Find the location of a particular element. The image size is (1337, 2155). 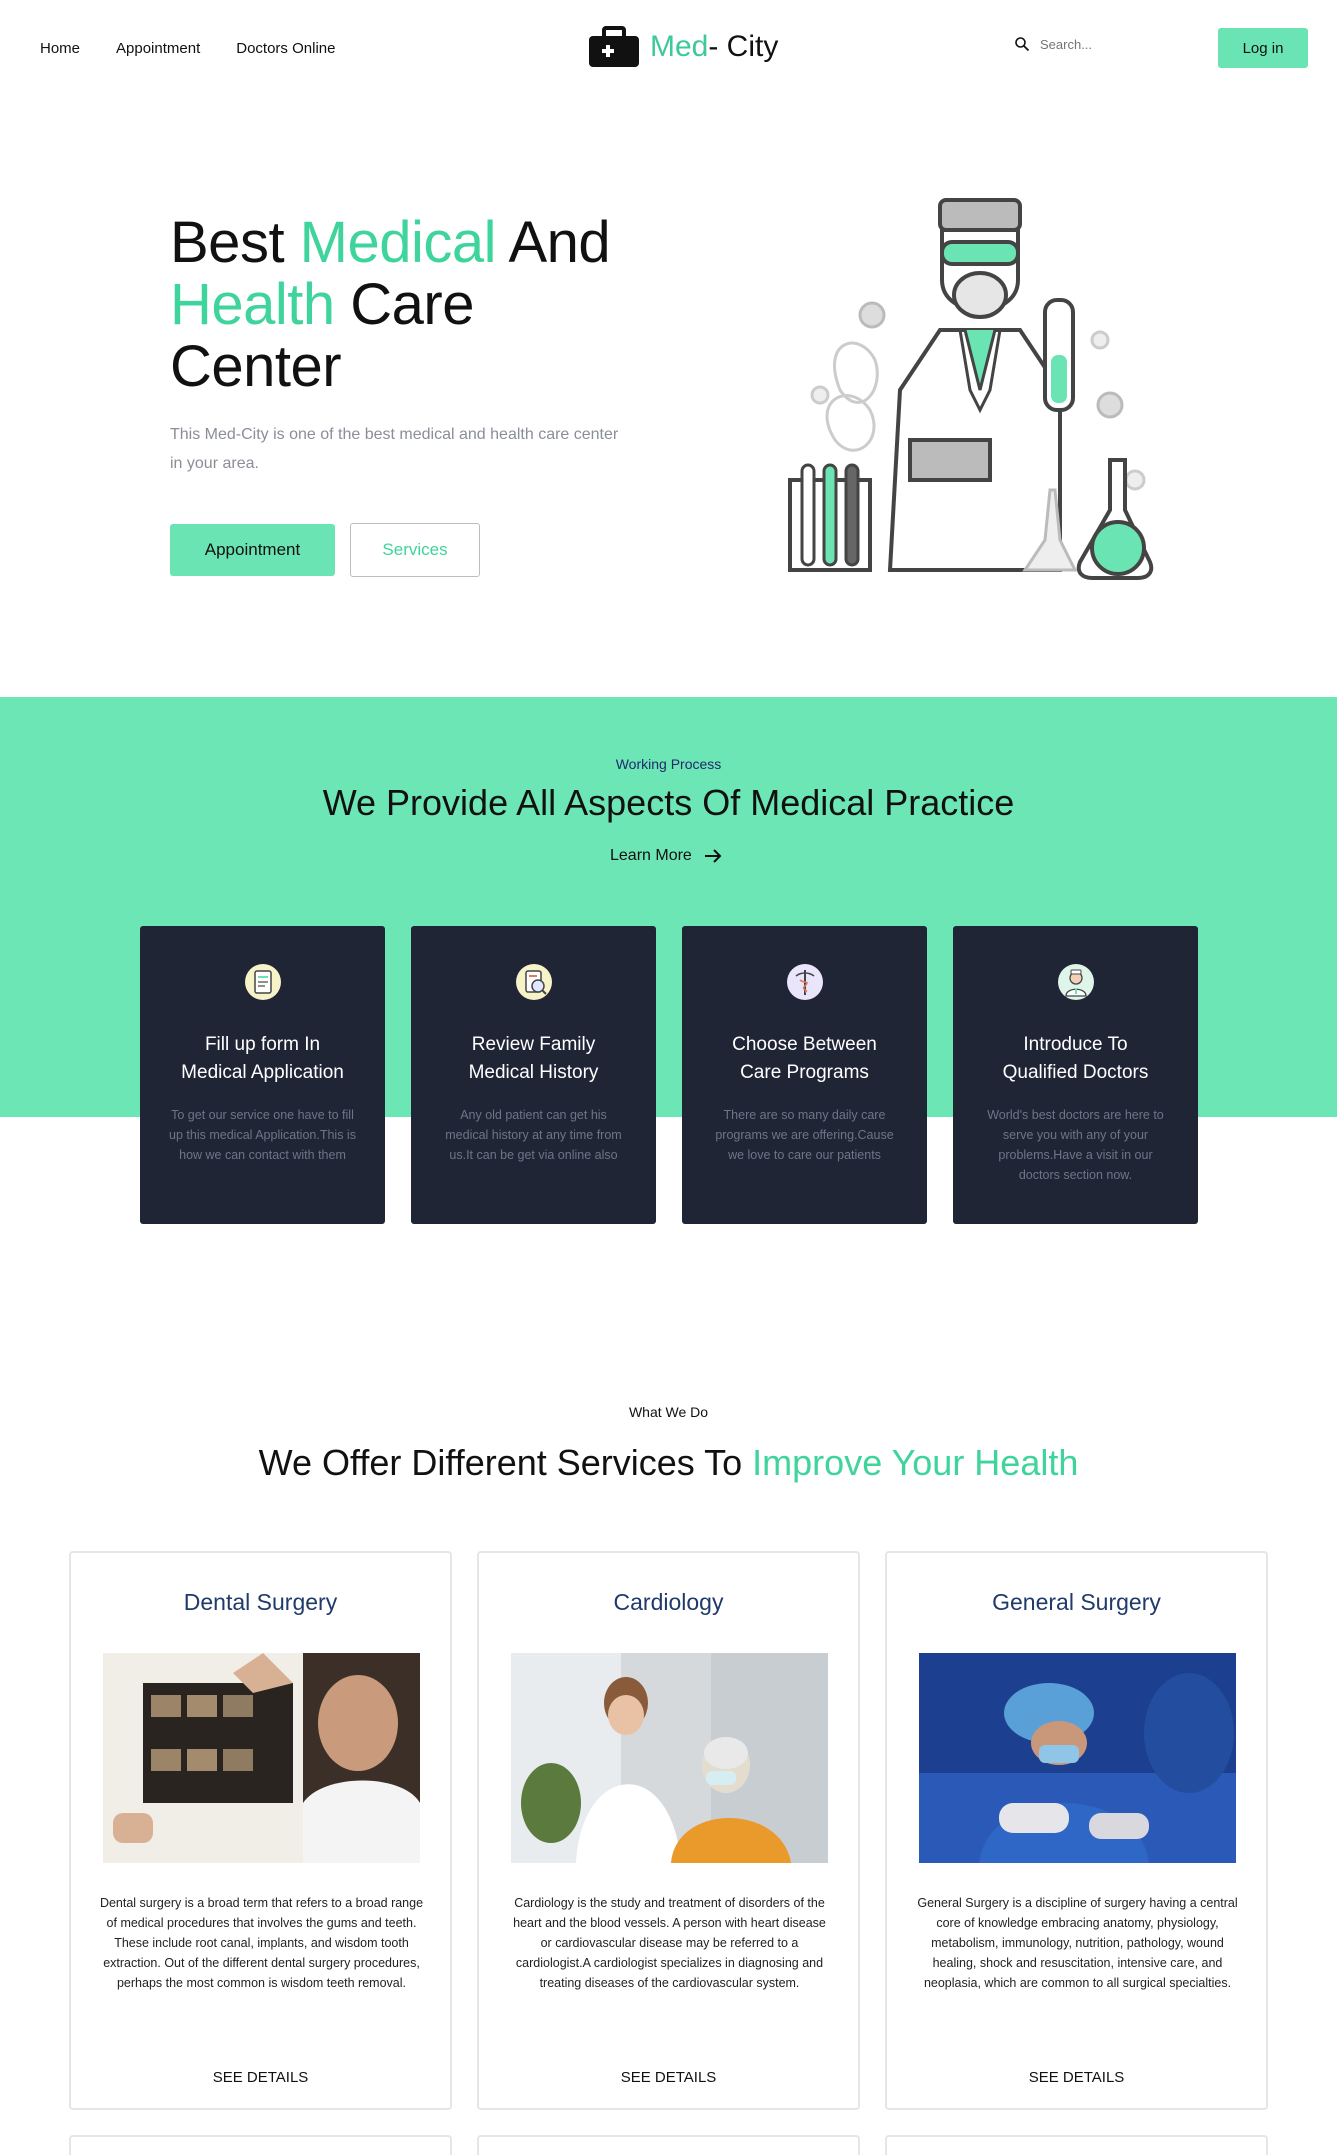

arrow-right-icon is located at coordinates (713, 856).